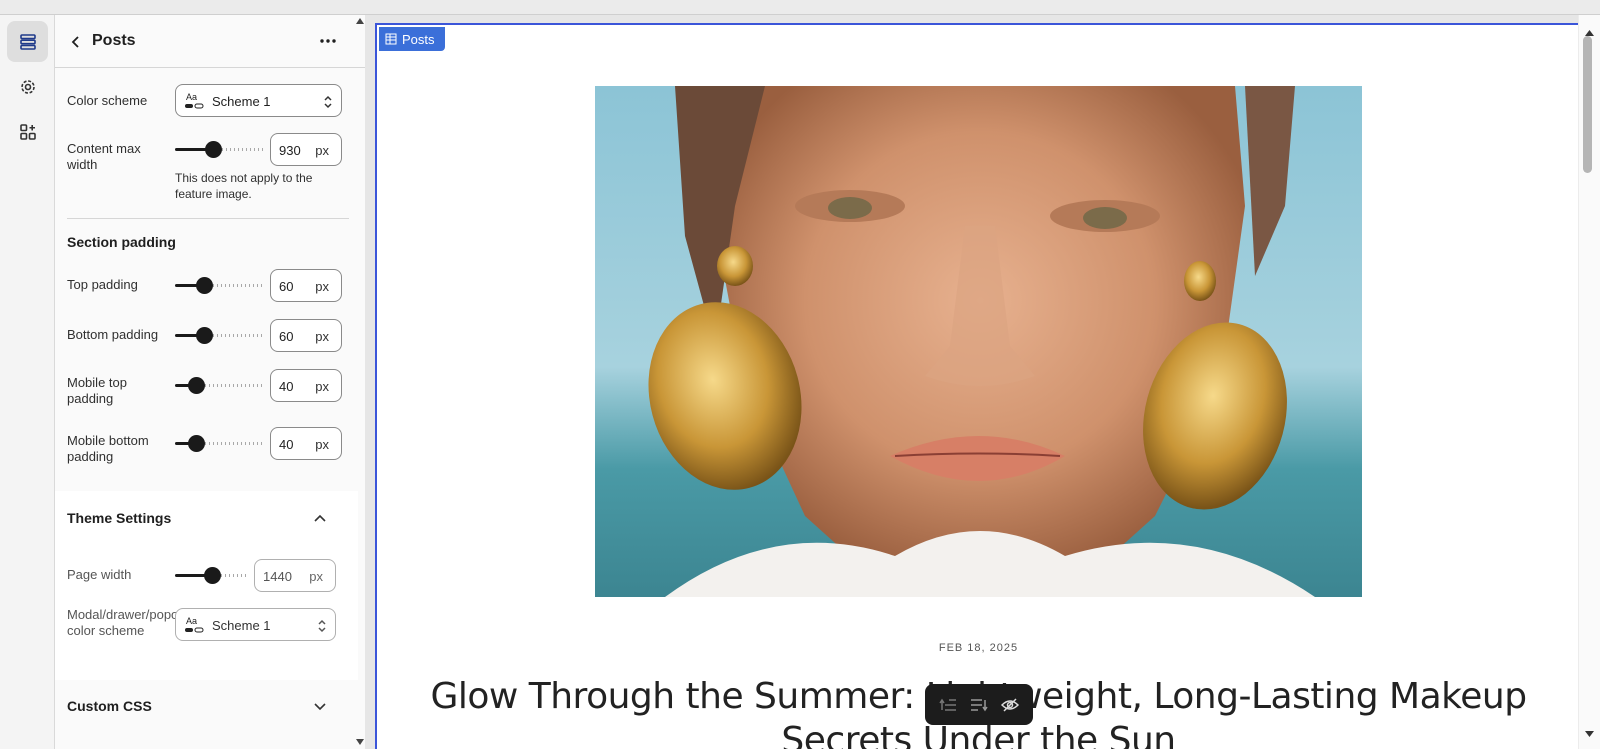  I want to click on mobile-bottom-padding-slider, so click(219, 444).